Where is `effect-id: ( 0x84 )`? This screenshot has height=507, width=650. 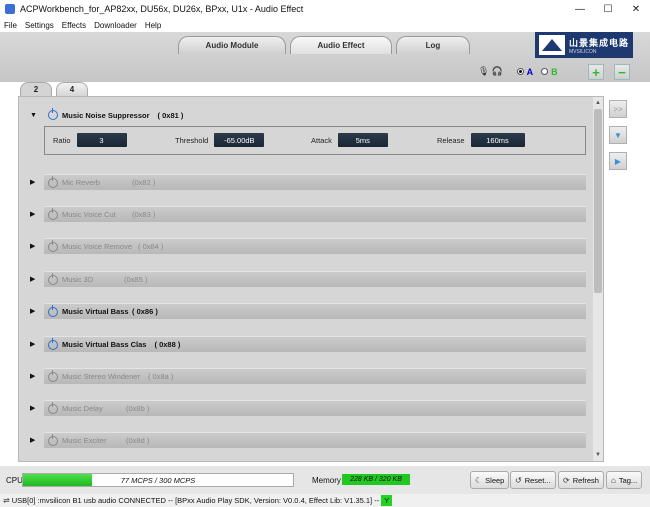 effect-id: ( 0x84 ) is located at coordinates (151, 246).